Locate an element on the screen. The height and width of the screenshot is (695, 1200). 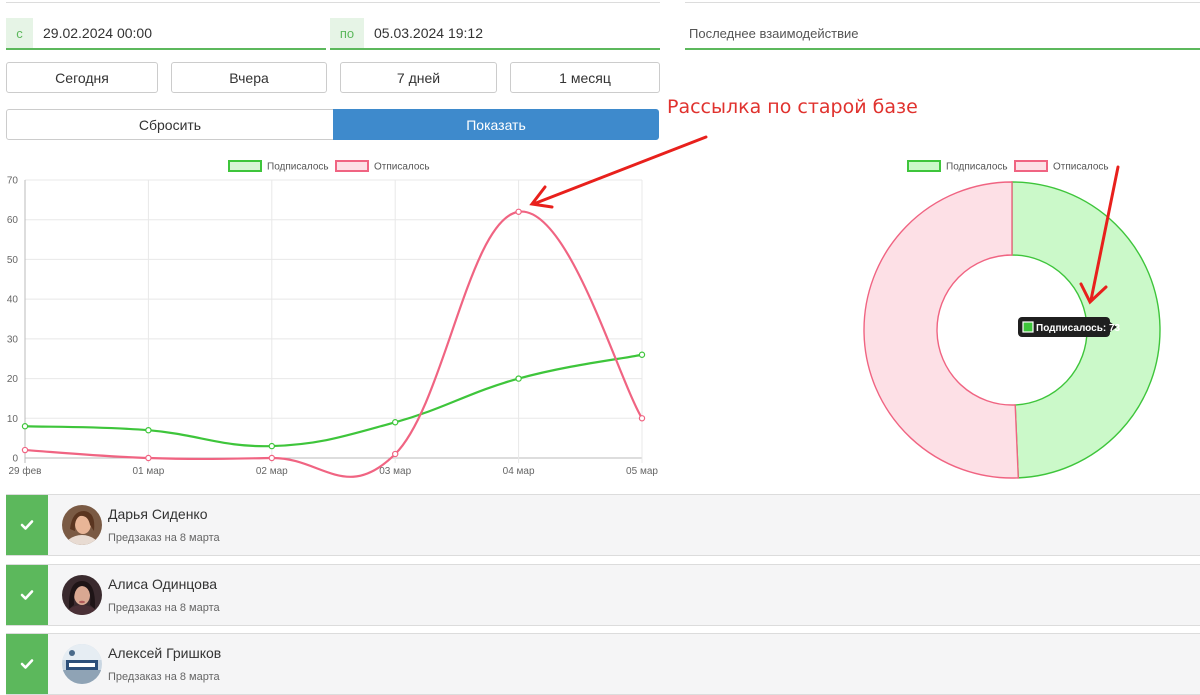
subscriber-name: Алиса Одинцова is located at coordinates (162, 584).